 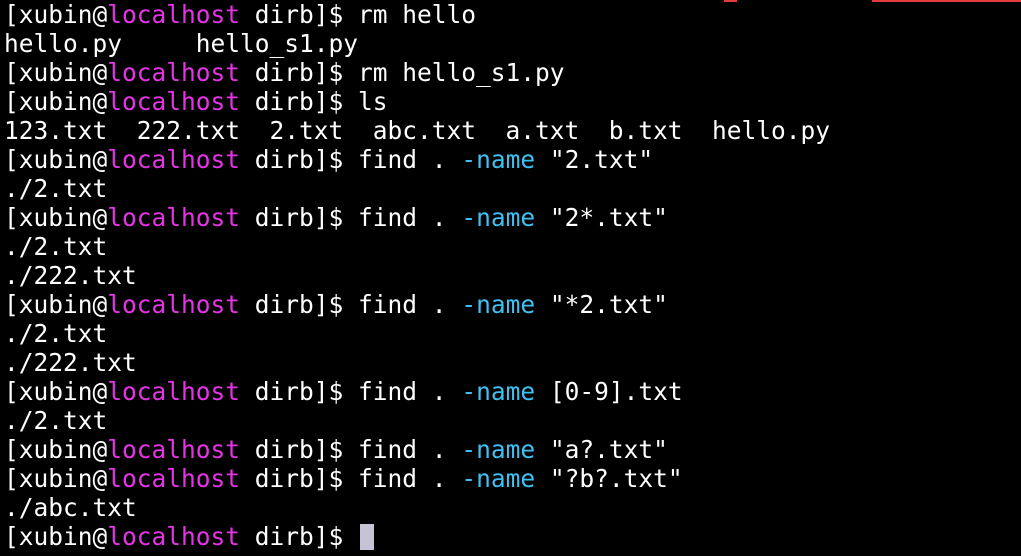 I want to click on command-text: rm hello_s1.py, so click(x=461, y=72).